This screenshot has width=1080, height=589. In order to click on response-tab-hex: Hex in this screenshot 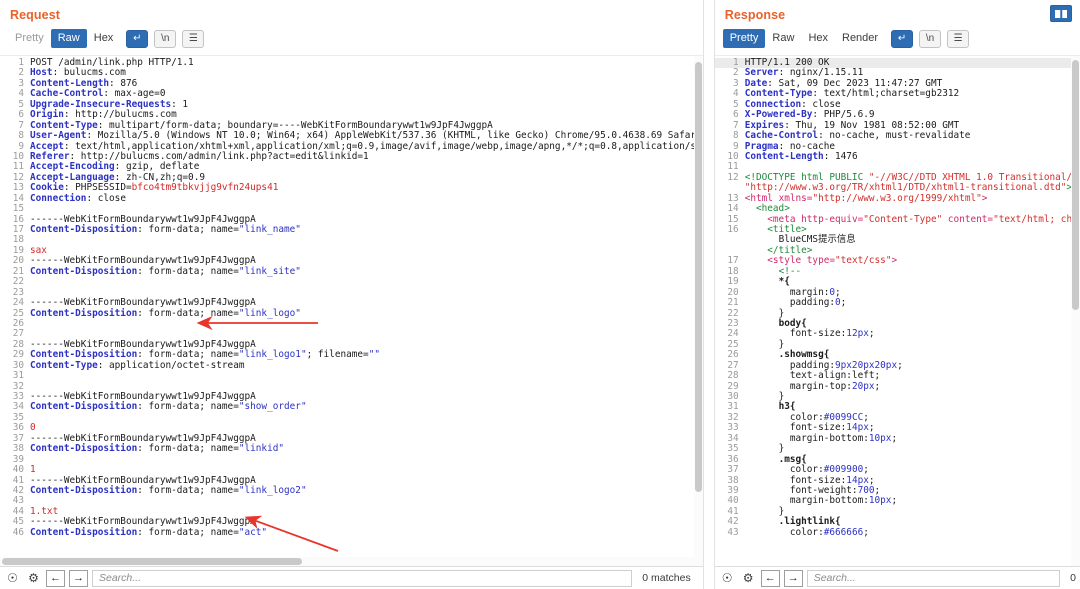, I will do `click(818, 38)`.